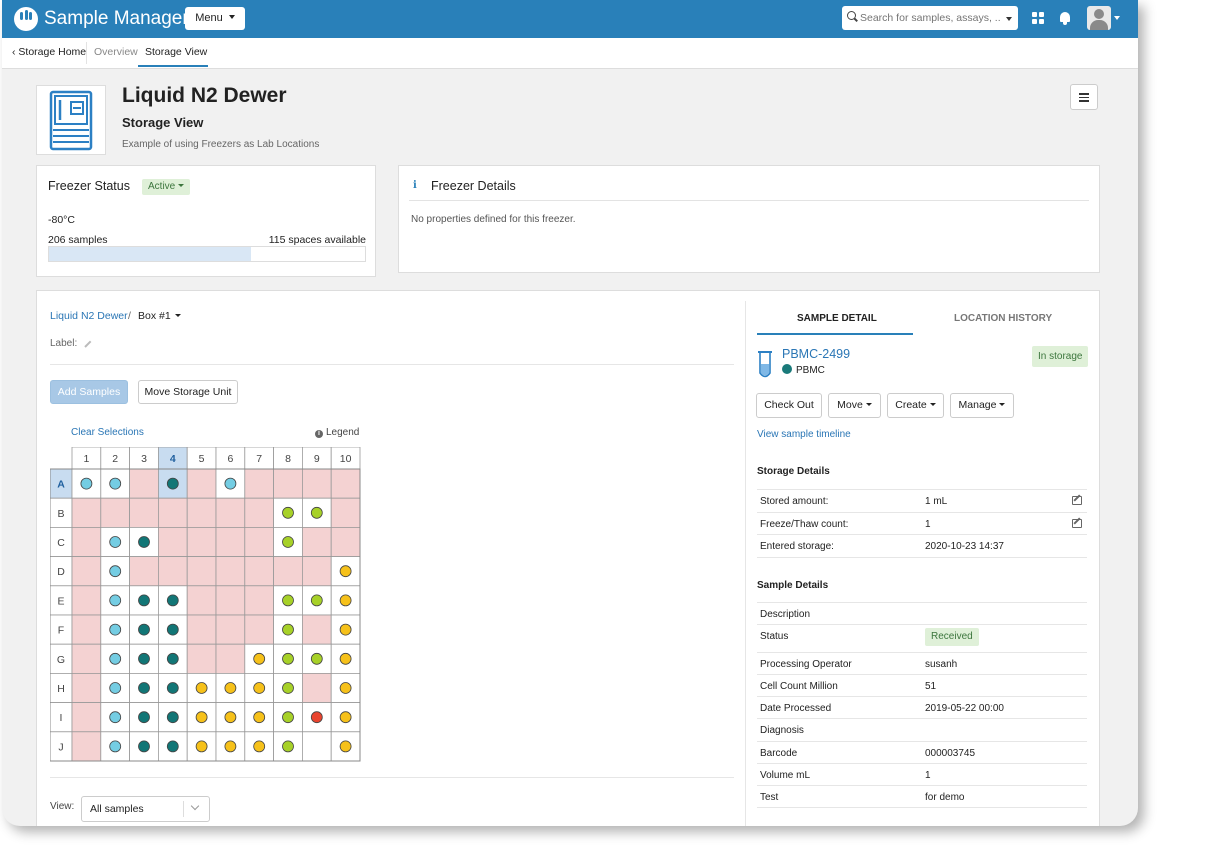  Describe the element at coordinates (49, 52) in the screenshot. I see `back-link: ‹ Storage Home` at that location.